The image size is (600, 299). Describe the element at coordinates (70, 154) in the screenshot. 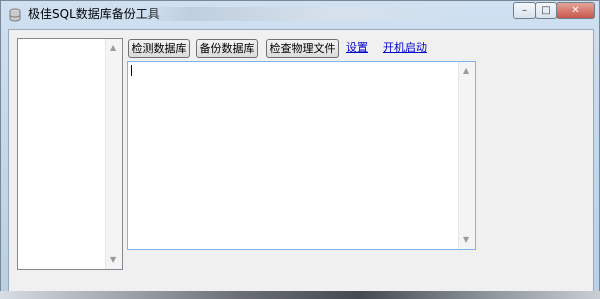

I see `database-list: ▲ ▼` at that location.